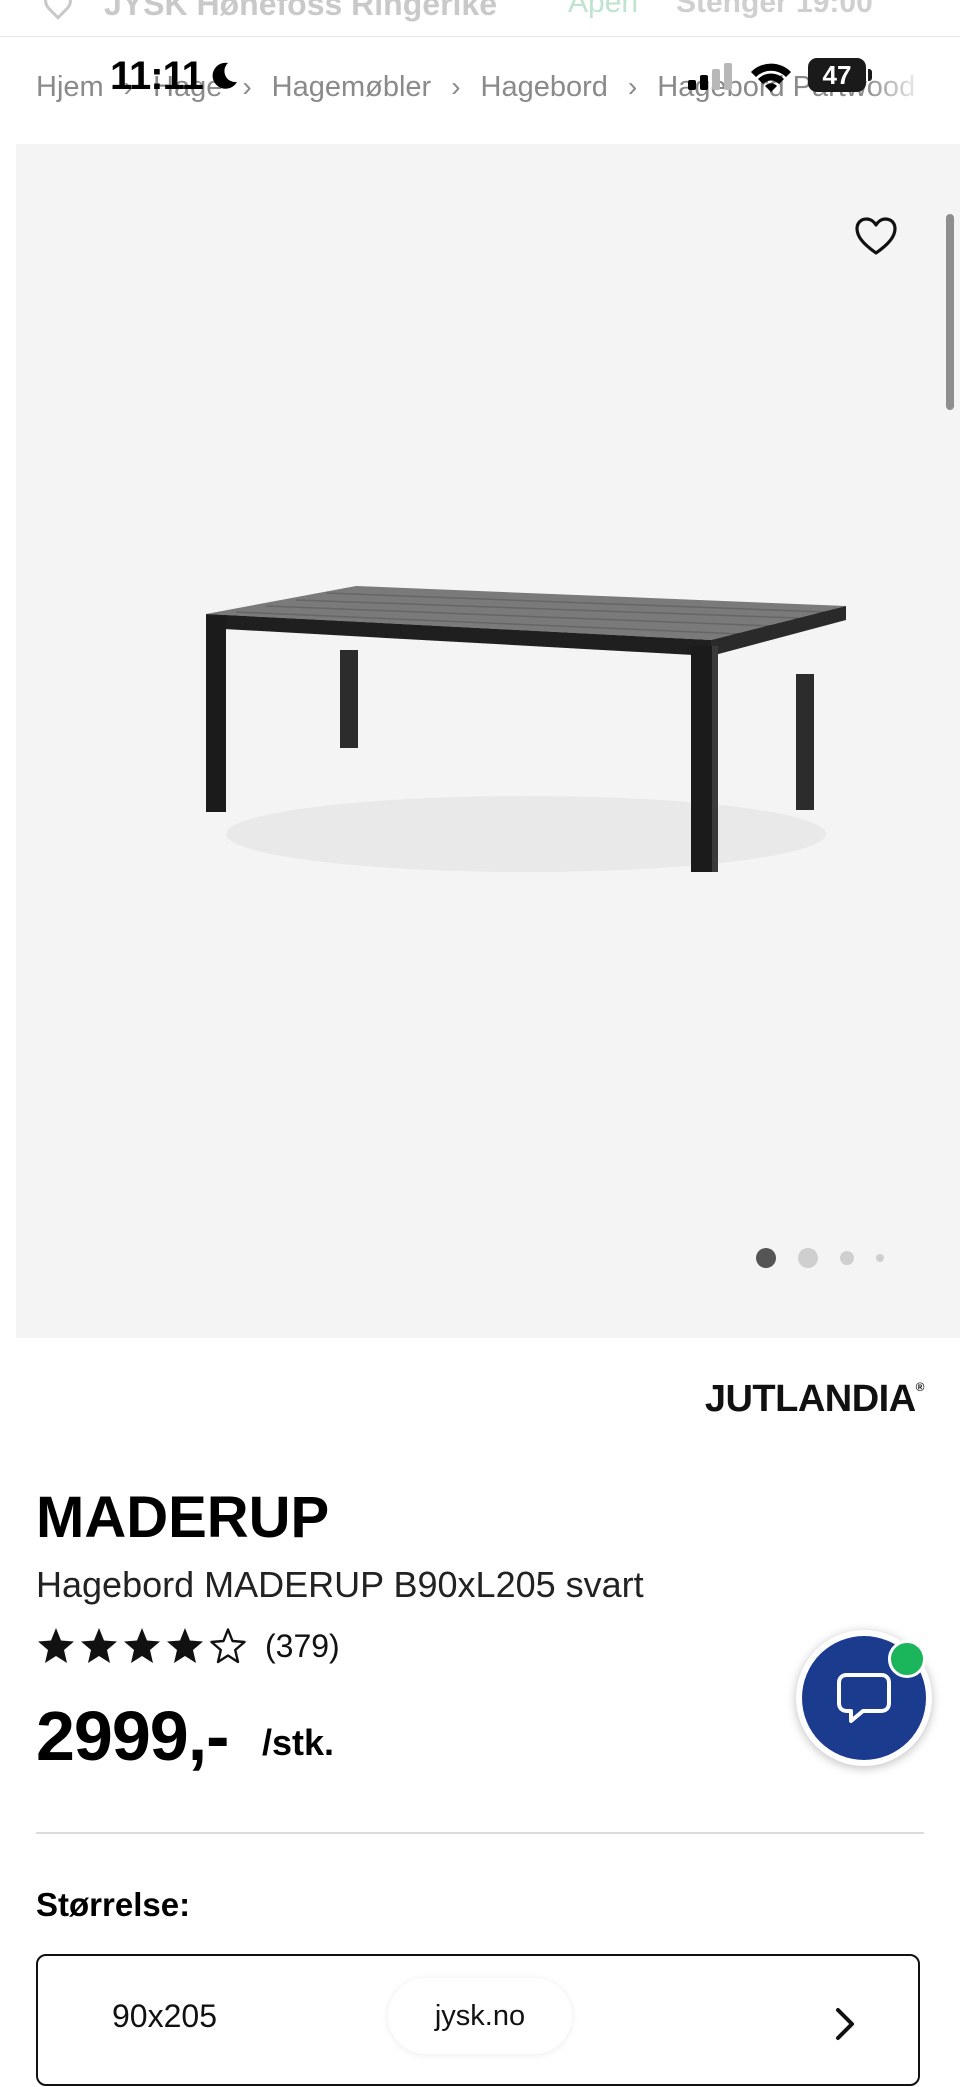 This screenshot has width=960, height=2087. What do you see at coordinates (516, 744) in the screenshot?
I see `product-image-table` at bounding box center [516, 744].